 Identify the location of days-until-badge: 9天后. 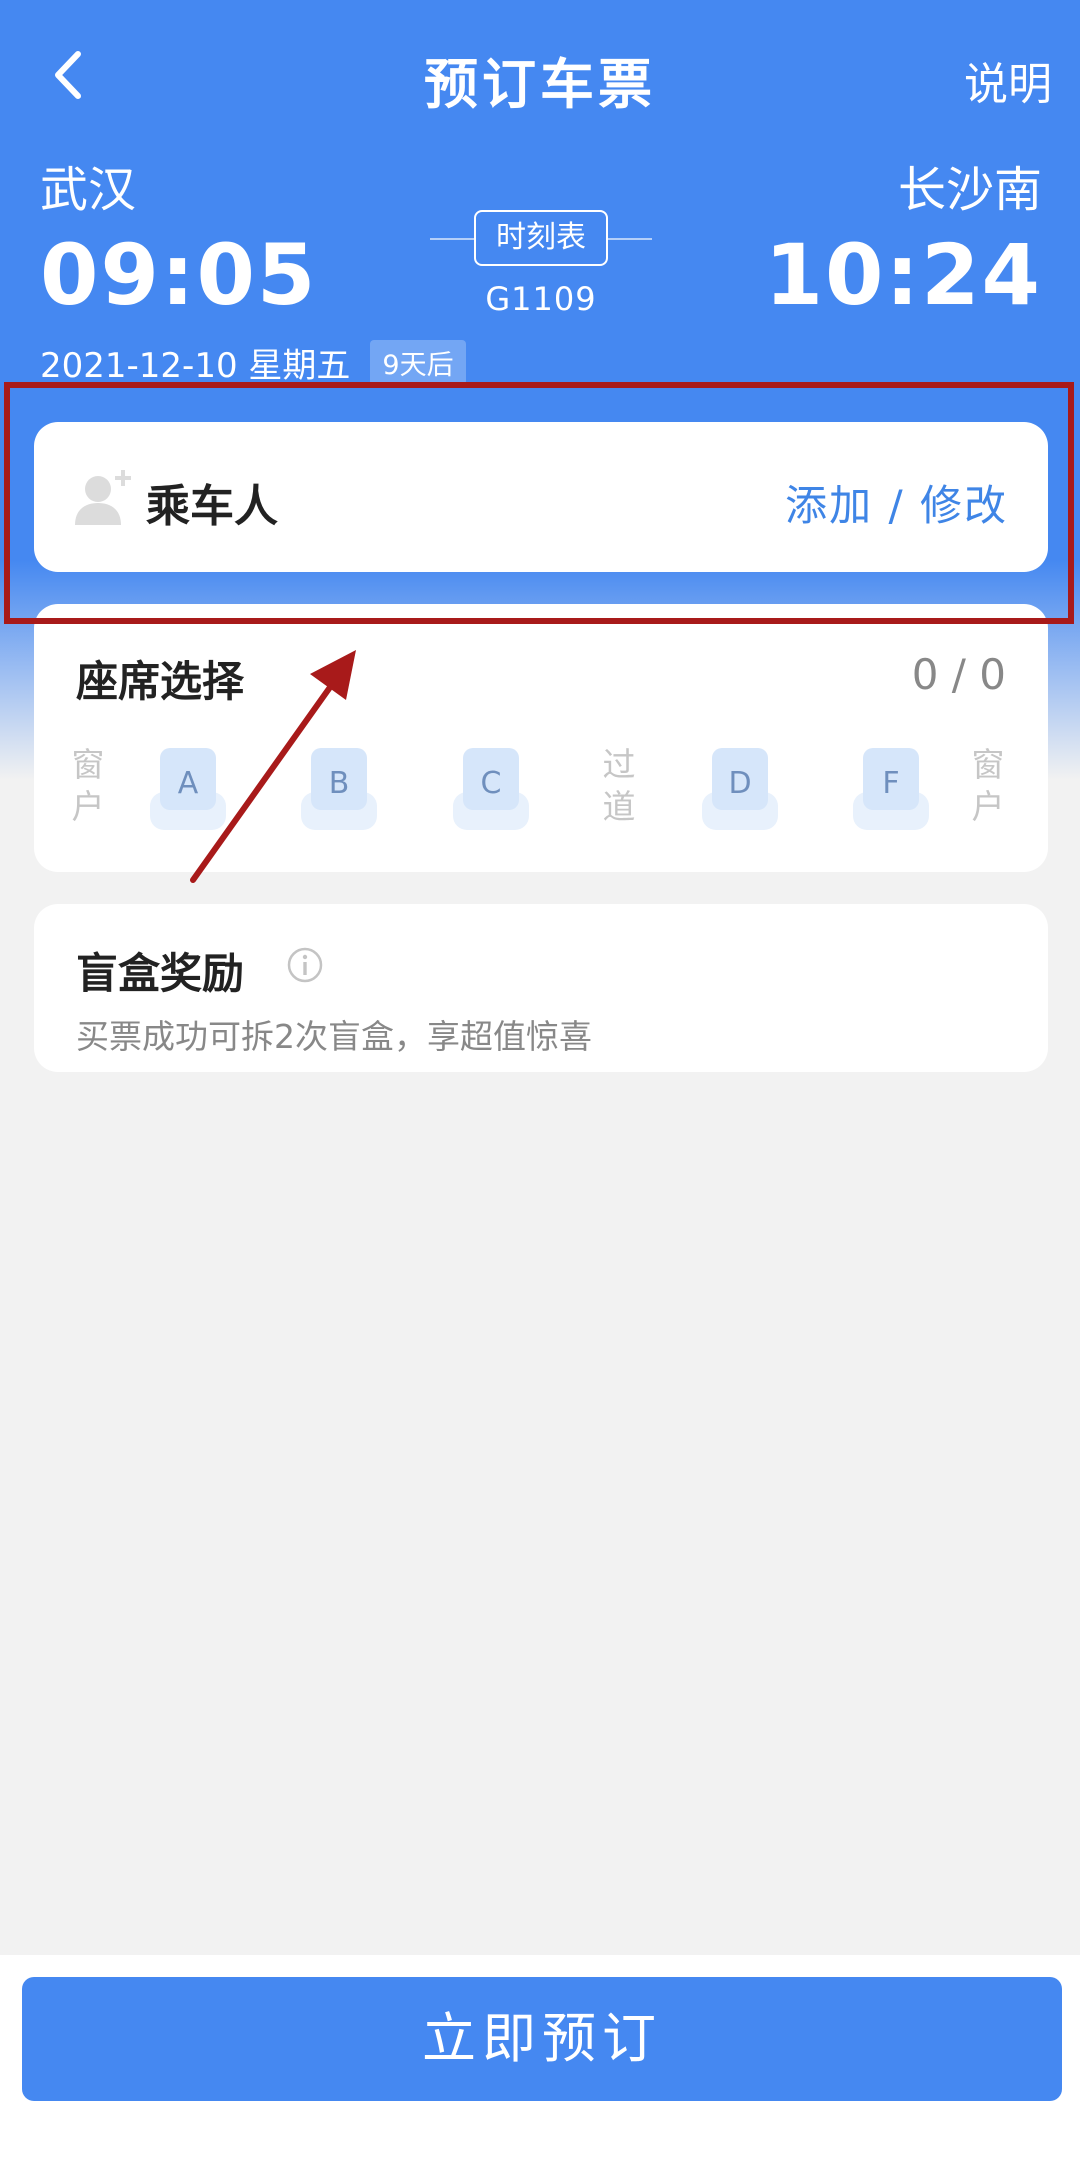
(418, 362).